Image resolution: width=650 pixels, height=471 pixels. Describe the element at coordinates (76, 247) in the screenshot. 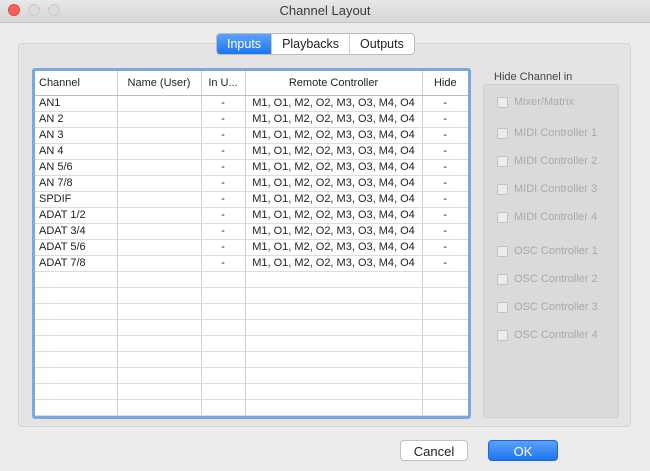

I see `cell-channel: ADAT 5/6` at that location.